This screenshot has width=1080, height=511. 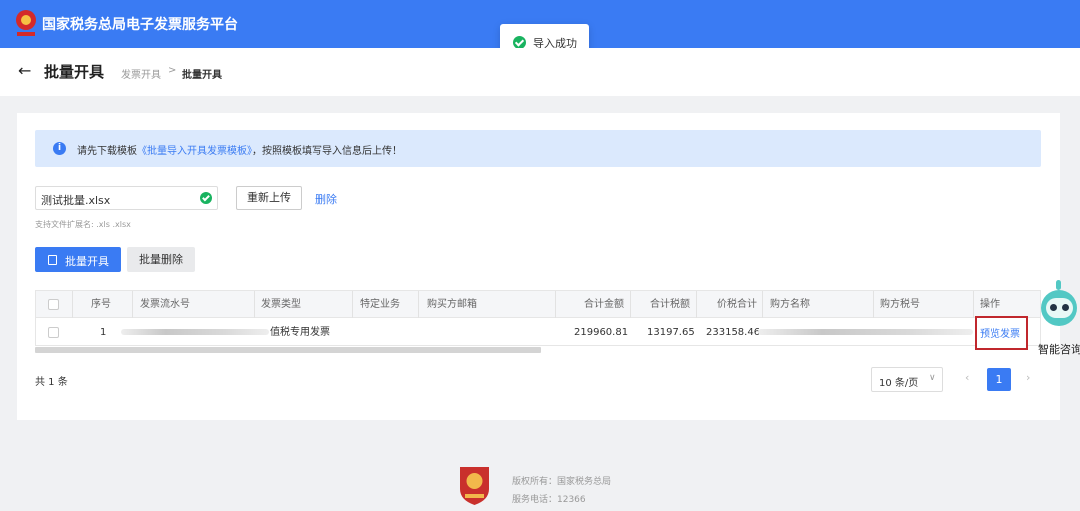 I want to click on tax-emblem-icon, so click(x=26, y=23).